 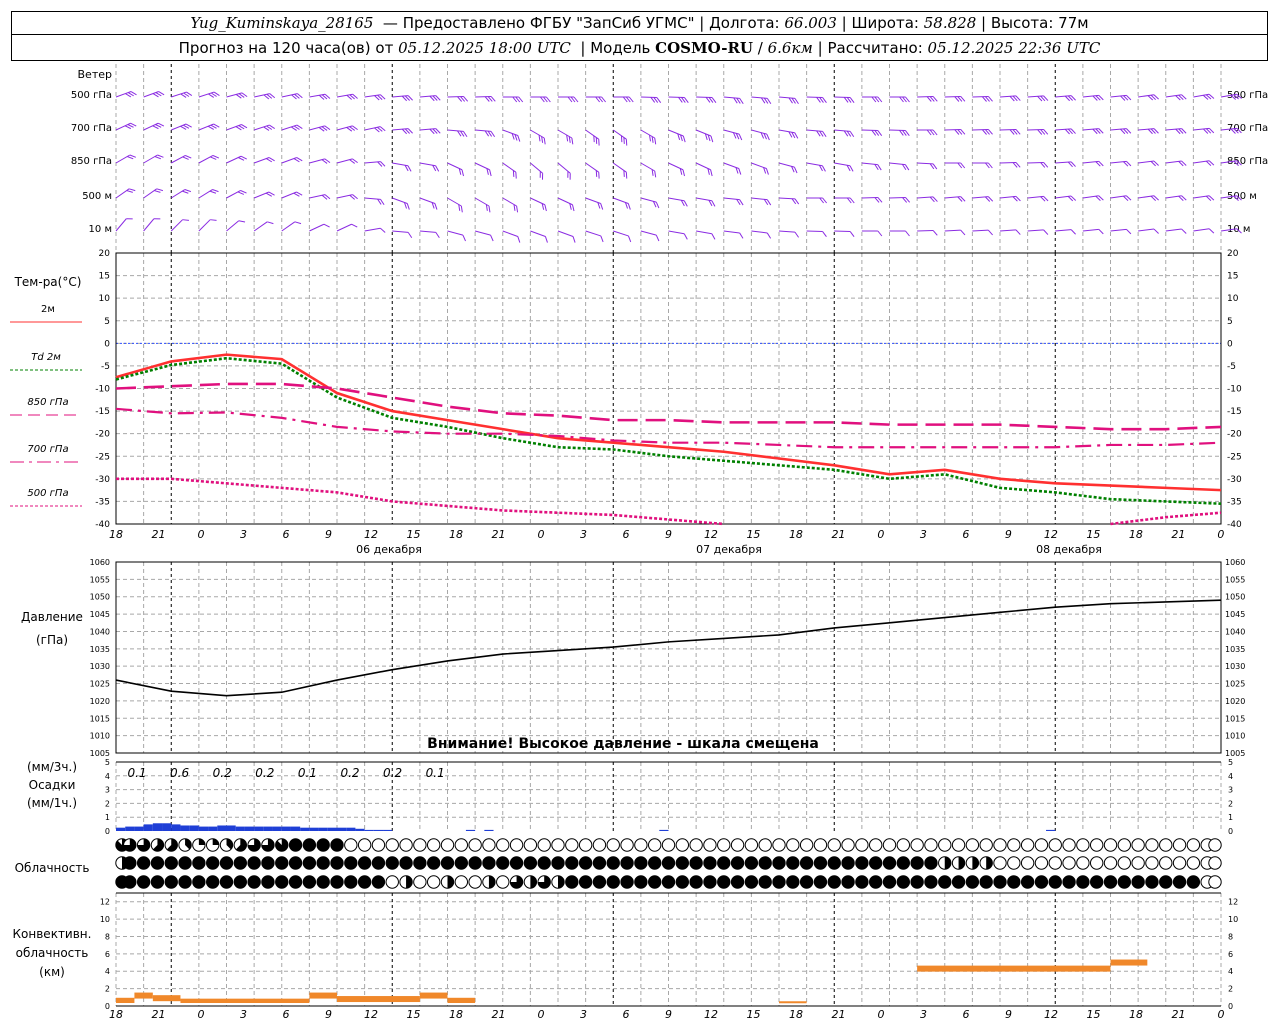 I want to click on pressure-ytick: 1025, so click(x=100, y=684).